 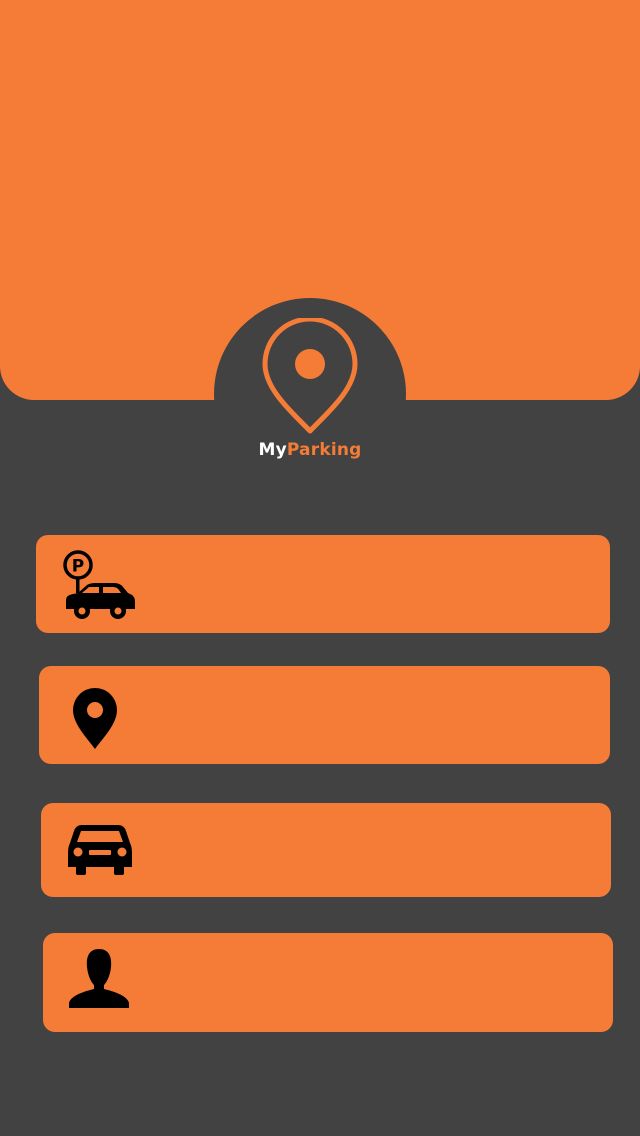 What do you see at coordinates (324, 715) in the screenshot?
I see `location-menu-button` at bounding box center [324, 715].